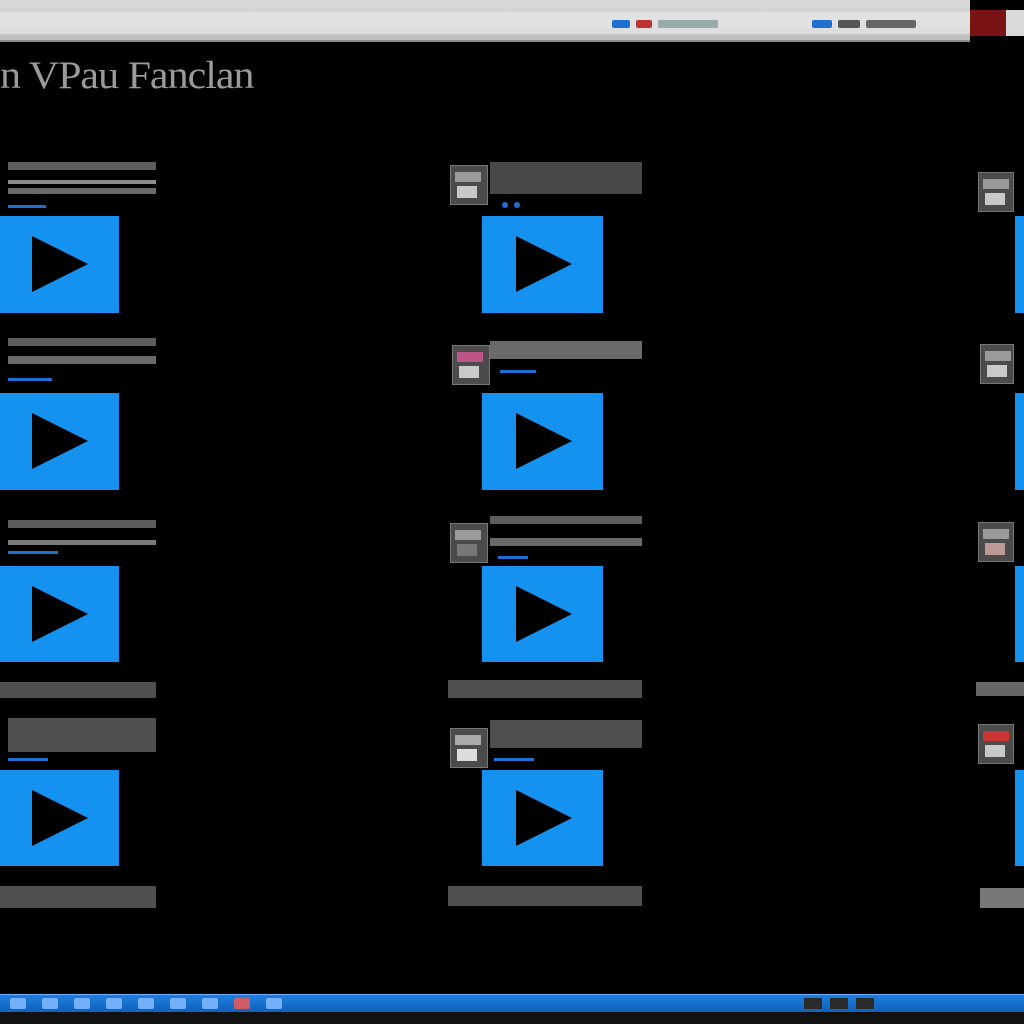 Image resolution: width=1024 pixels, height=1024 pixels. I want to click on item-subtitle-bar, so click(82, 182).